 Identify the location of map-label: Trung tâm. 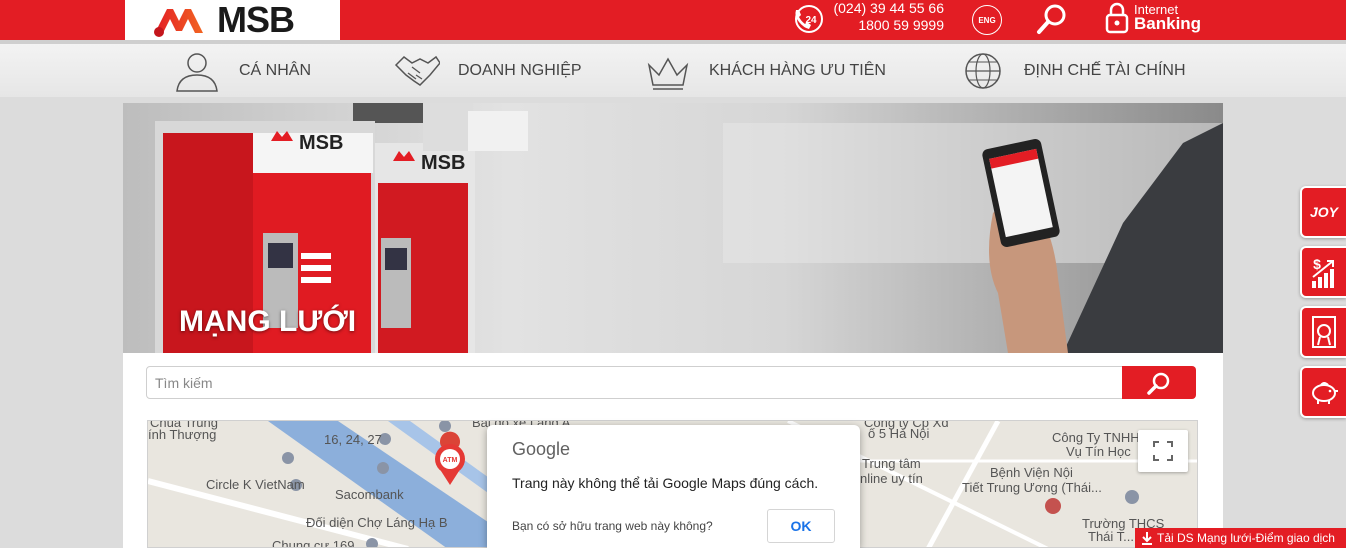
(891, 463).